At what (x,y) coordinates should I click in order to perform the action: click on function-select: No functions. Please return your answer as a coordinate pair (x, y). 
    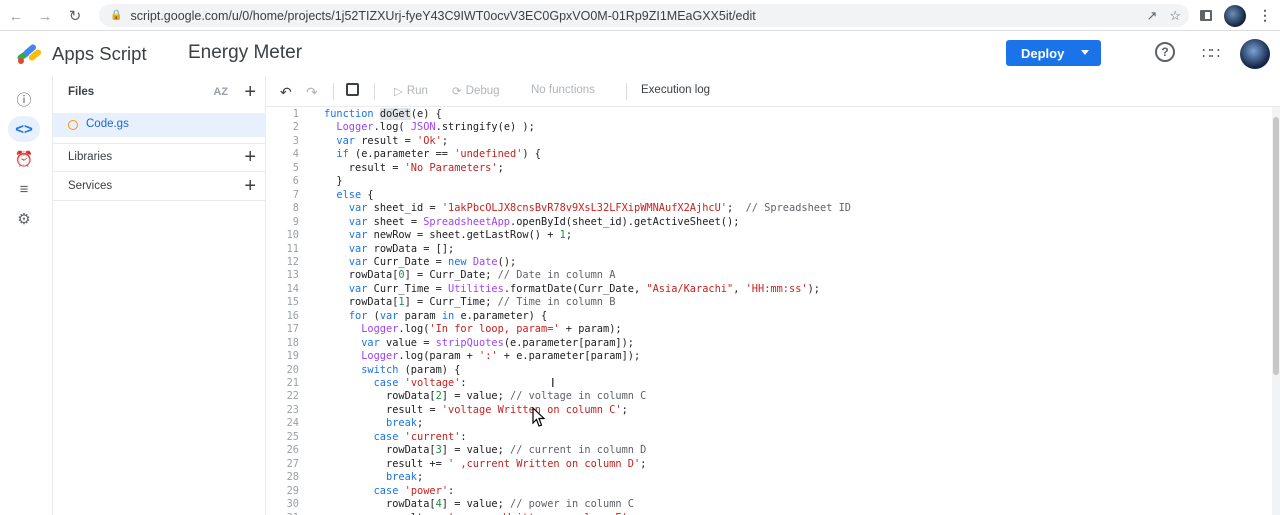
    Looking at the image, I should click on (563, 90).